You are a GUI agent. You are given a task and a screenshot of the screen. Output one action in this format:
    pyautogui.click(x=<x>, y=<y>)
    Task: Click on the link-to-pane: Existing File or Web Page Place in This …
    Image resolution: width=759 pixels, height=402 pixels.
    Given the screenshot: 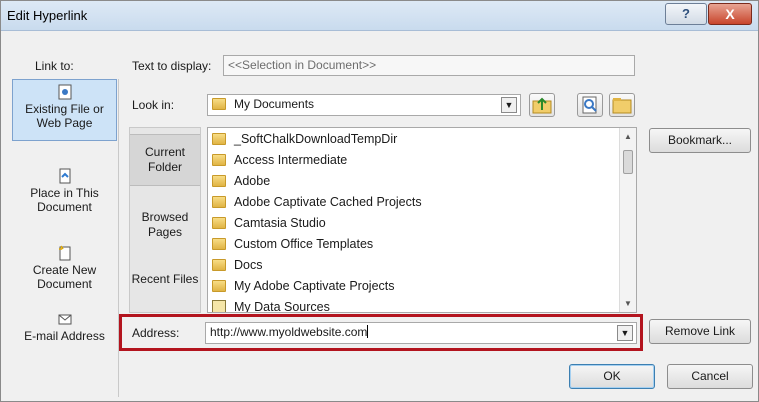 What is the action you would take?
    pyautogui.click(x=65, y=238)
    